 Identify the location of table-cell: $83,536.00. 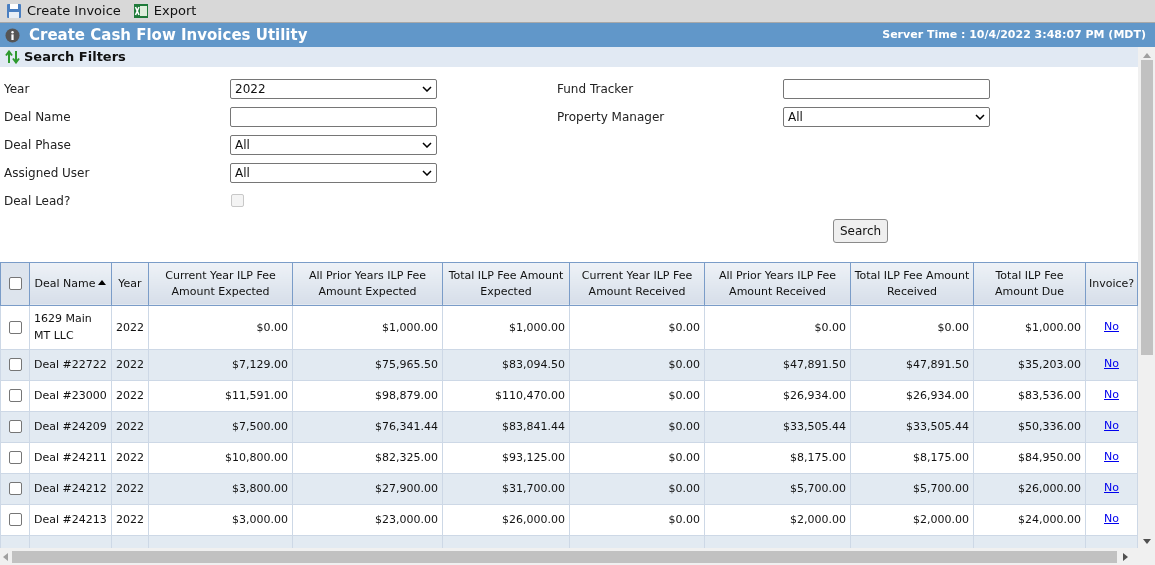
(1029, 395).